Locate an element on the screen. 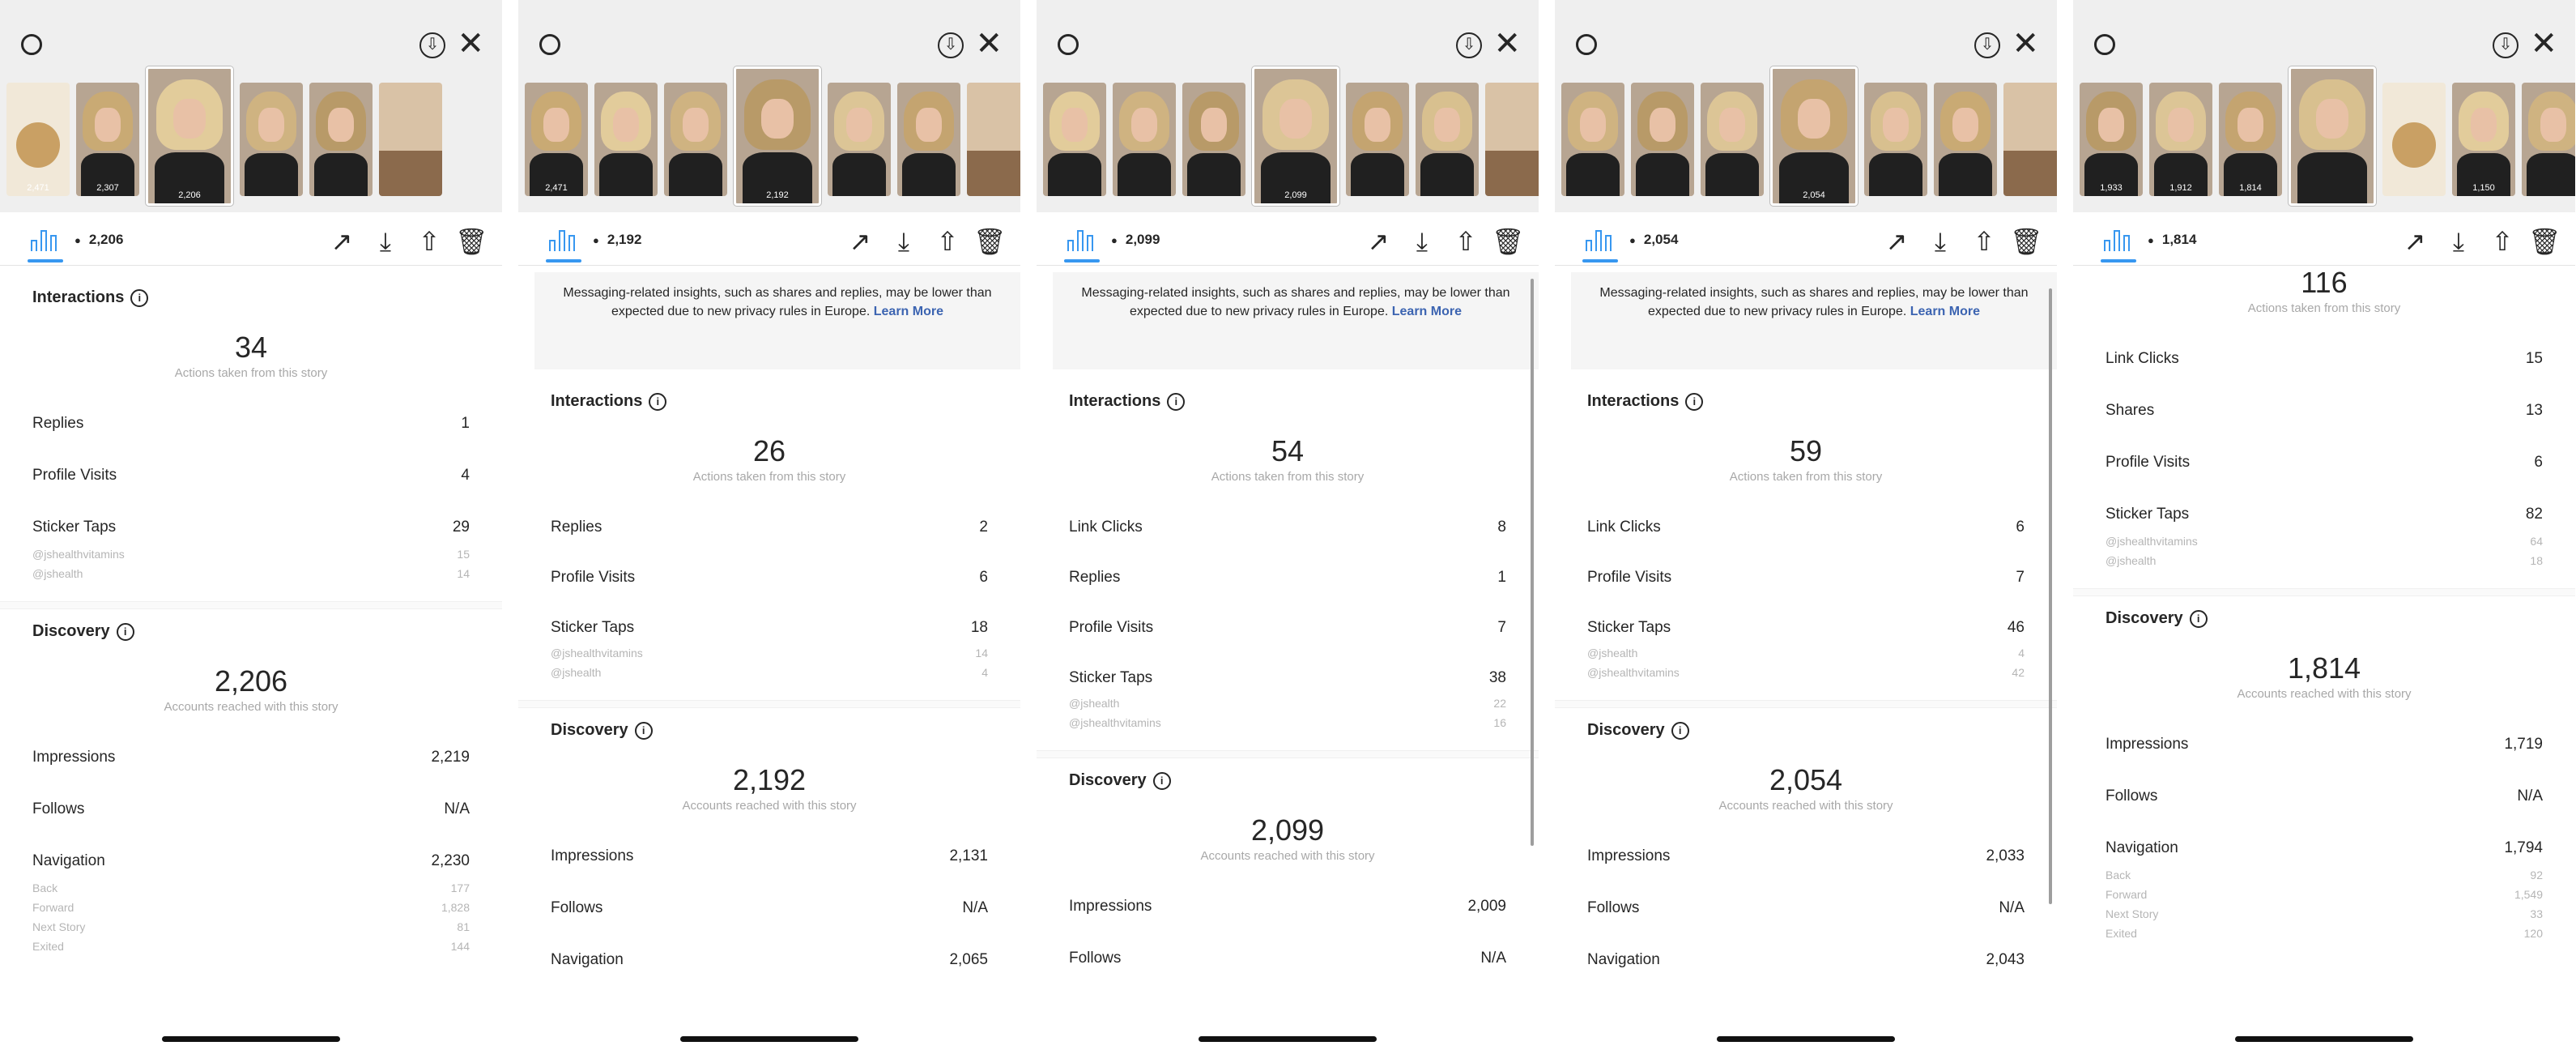 This screenshot has width=2576, height=1050. story-thumbnail: 2,099 is located at coordinates (1295, 136).